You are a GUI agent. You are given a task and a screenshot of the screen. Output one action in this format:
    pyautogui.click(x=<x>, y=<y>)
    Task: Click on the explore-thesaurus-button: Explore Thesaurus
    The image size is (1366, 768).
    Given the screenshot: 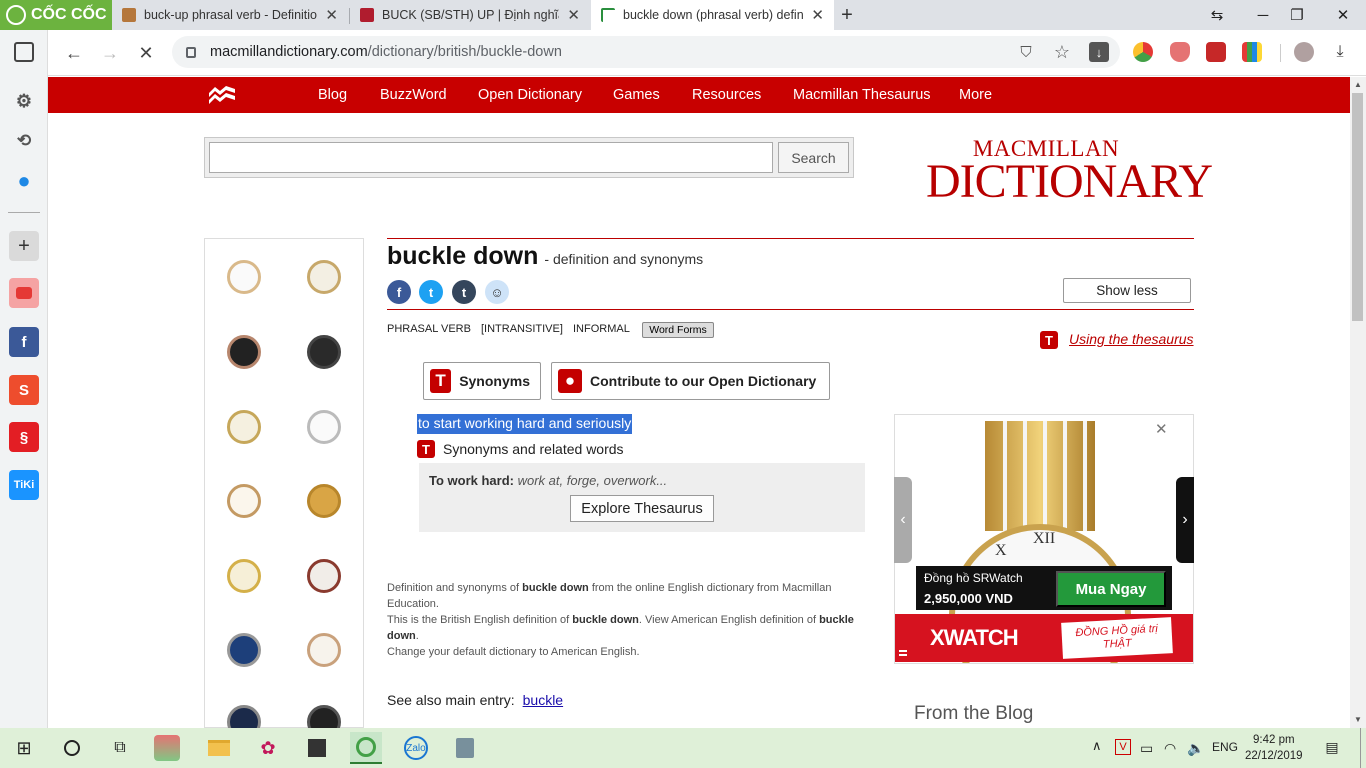 What is the action you would take?
    pyautogui.click(x=642, y=508)
    